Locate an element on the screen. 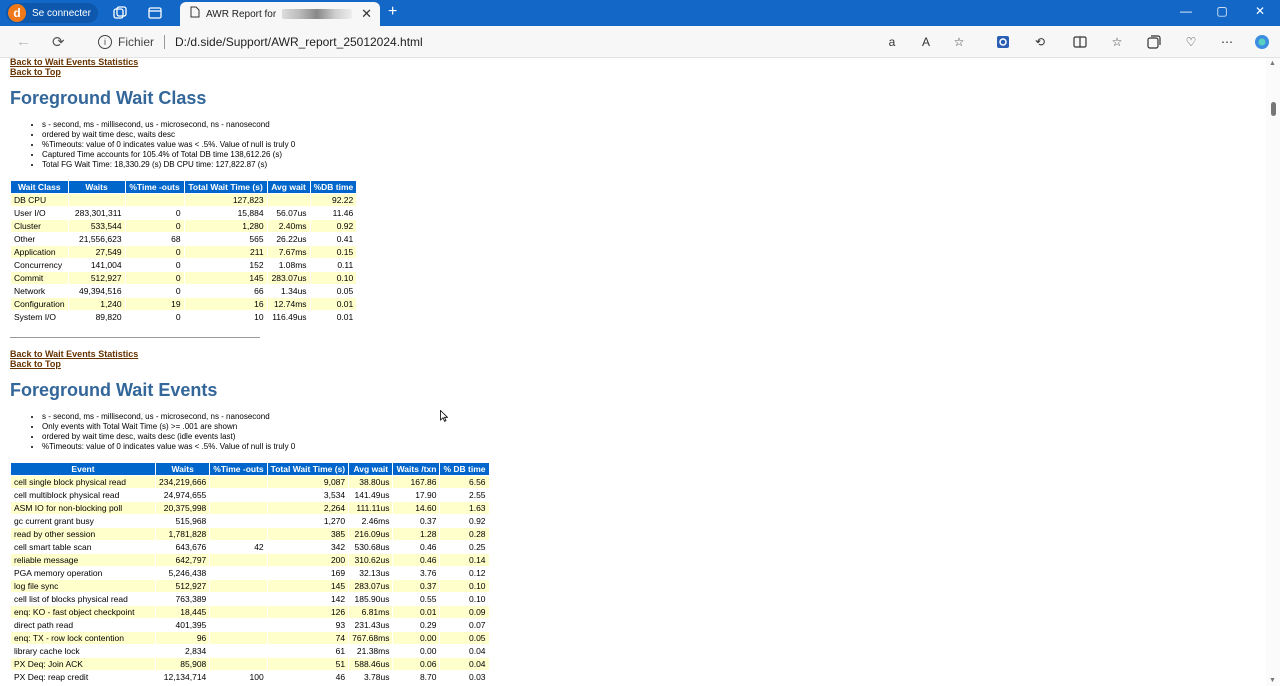 The height and width of the screenshot is (686, 1280). scroll-up-icon: ▲ is located at coordinates (1272, 63).